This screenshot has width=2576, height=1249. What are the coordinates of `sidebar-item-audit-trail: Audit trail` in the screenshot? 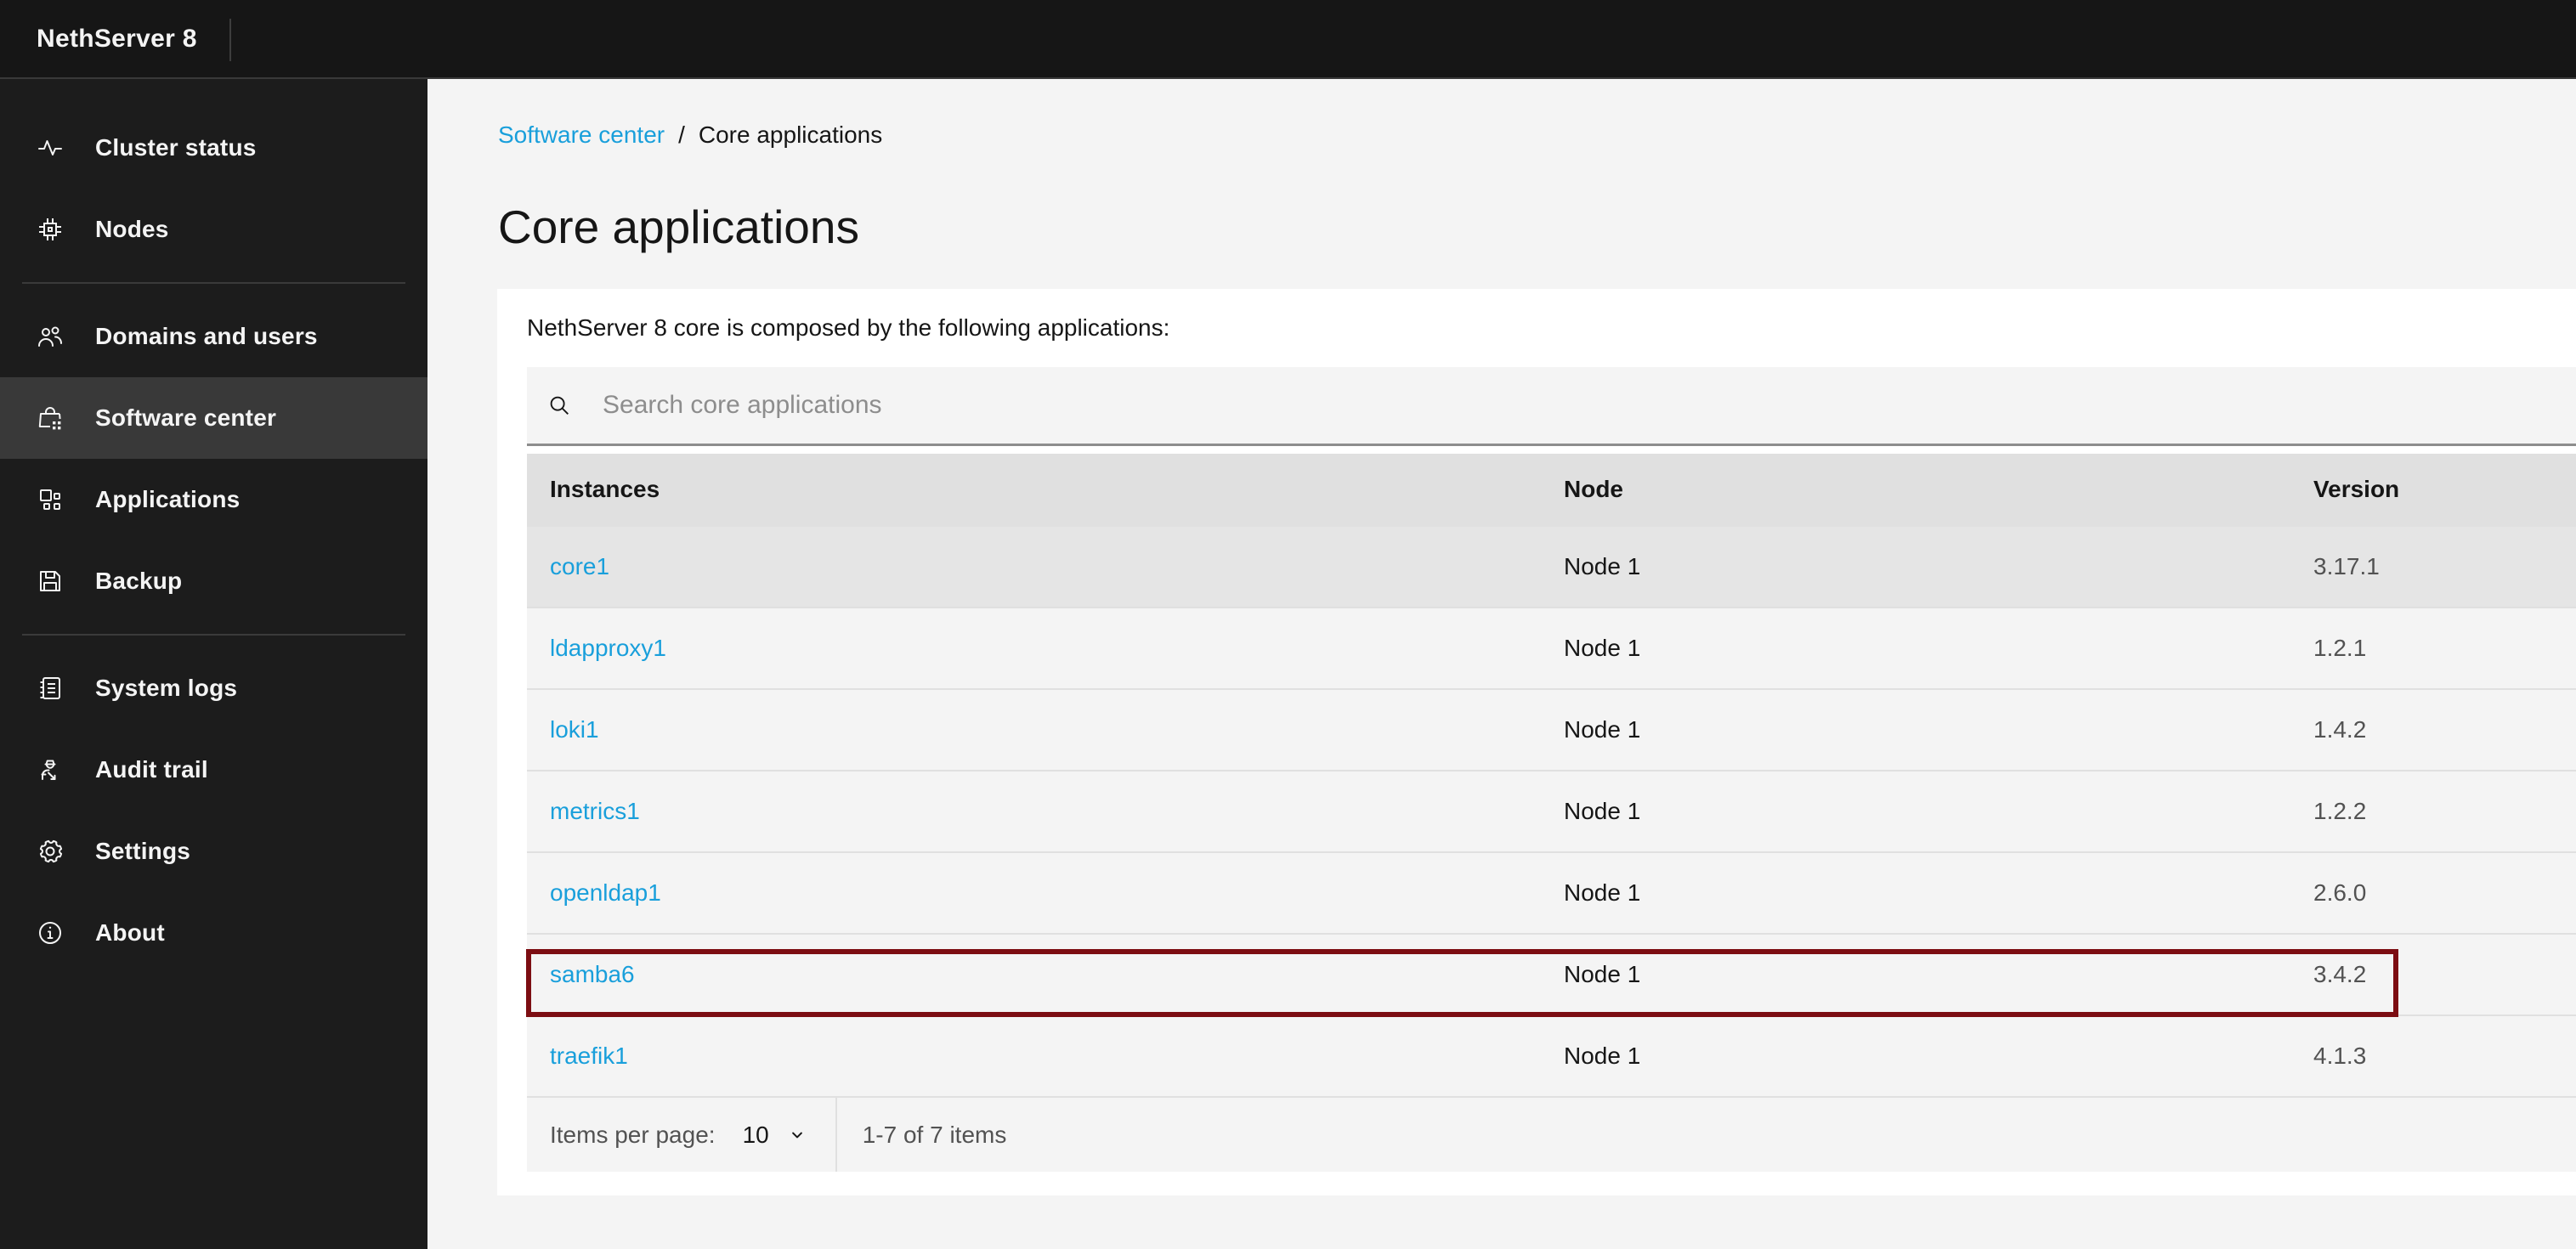 It's located at (213, 770).